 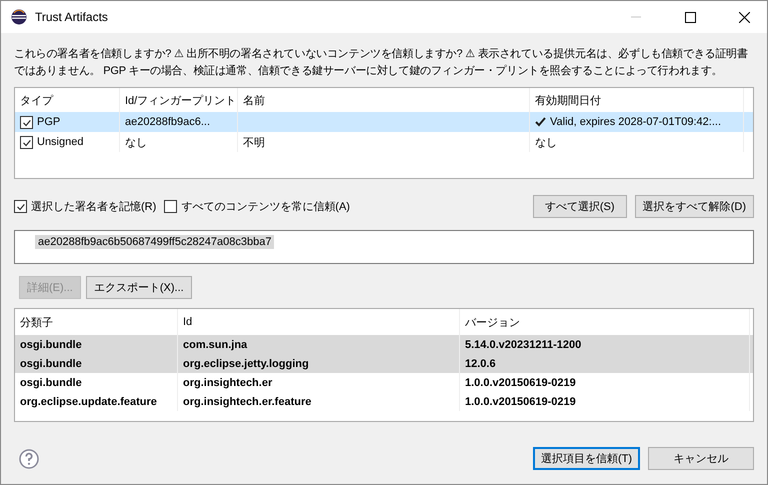 What do you see at coordinates (694, 206) in the screenshot?
I see `deselect-all-button: 選択をすべて解除(D)` at bounding box center [694, 206].